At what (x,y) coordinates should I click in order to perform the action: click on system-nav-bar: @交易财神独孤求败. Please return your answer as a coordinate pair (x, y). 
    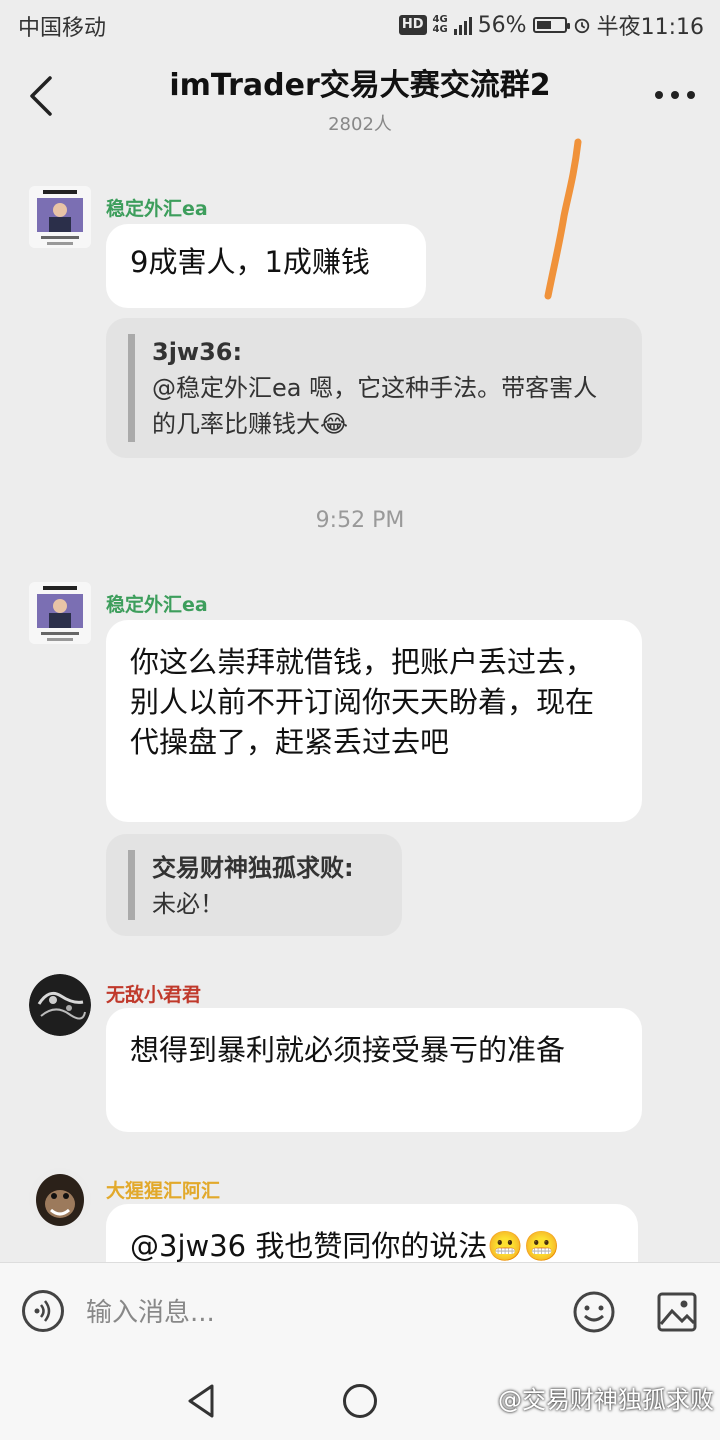
    Looking at the image, I should click on (360, 1401).